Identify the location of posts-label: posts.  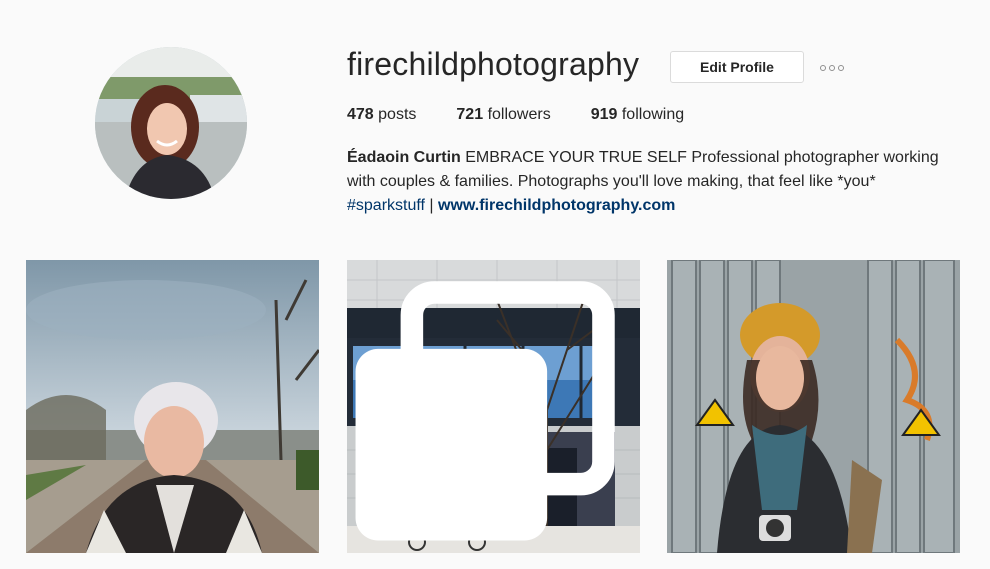
(397, 114).